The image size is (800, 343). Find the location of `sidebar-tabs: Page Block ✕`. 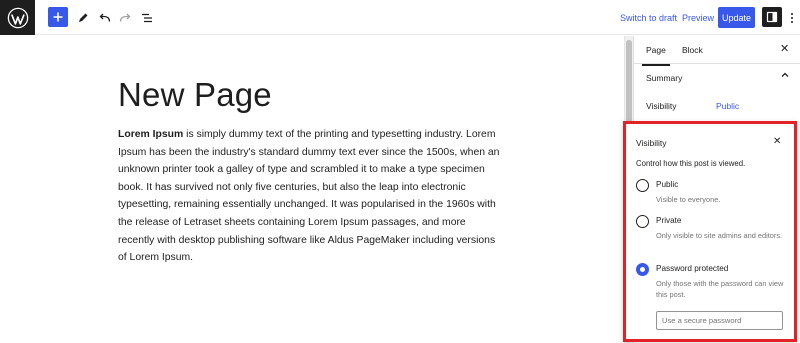

sidebar-tabs: Page Block ✕ is located at coordinates (717, 51).